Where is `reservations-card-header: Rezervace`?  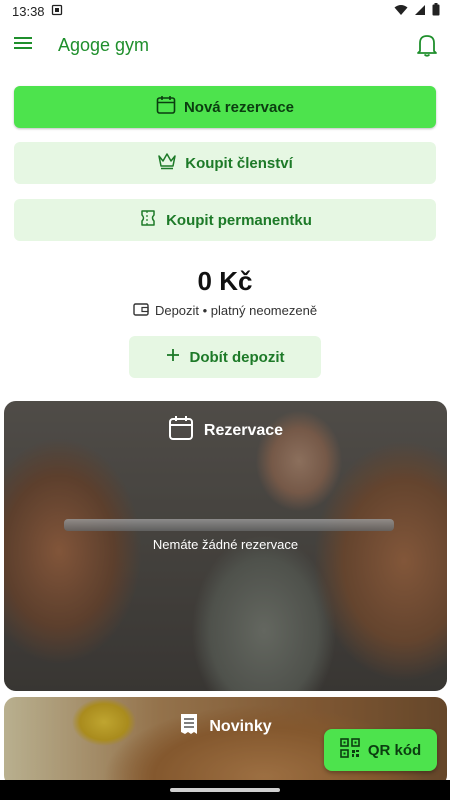 reservations-card-header: Rezervace is located at coordinates (225, 430).